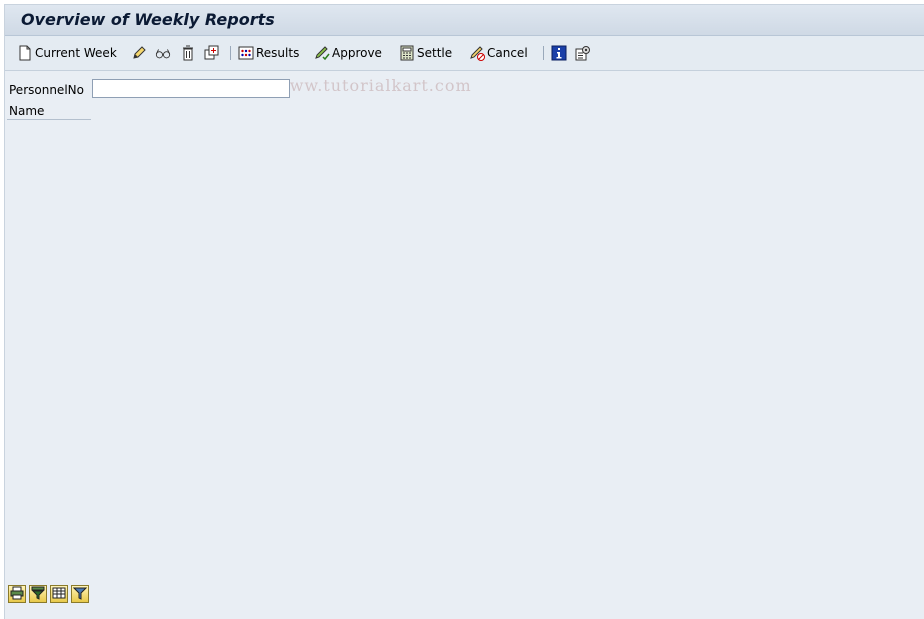  Describe the element at coordinates (76, 53) in the screenshot. I see `current-week-label: Current Week` at that location.